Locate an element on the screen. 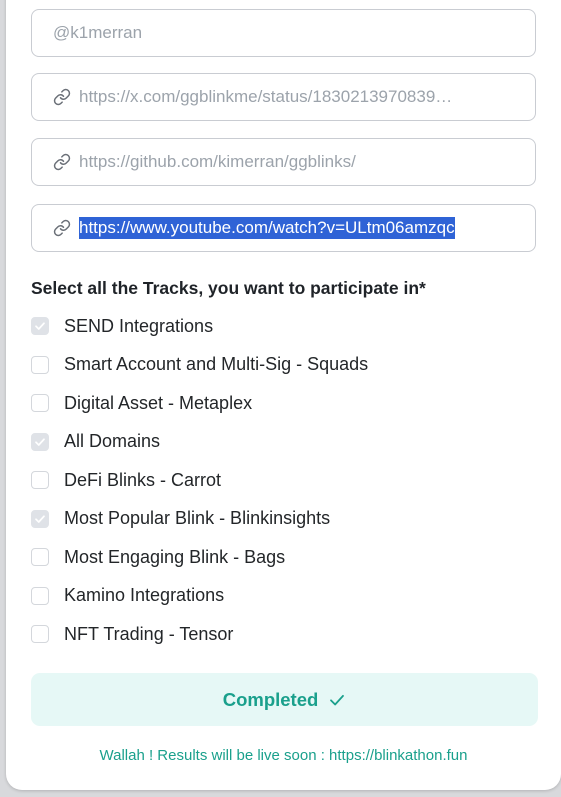 This screenshot has height=797, width=561. track-label: NFT Trading - Tensor is located at coordinates (149, 633).